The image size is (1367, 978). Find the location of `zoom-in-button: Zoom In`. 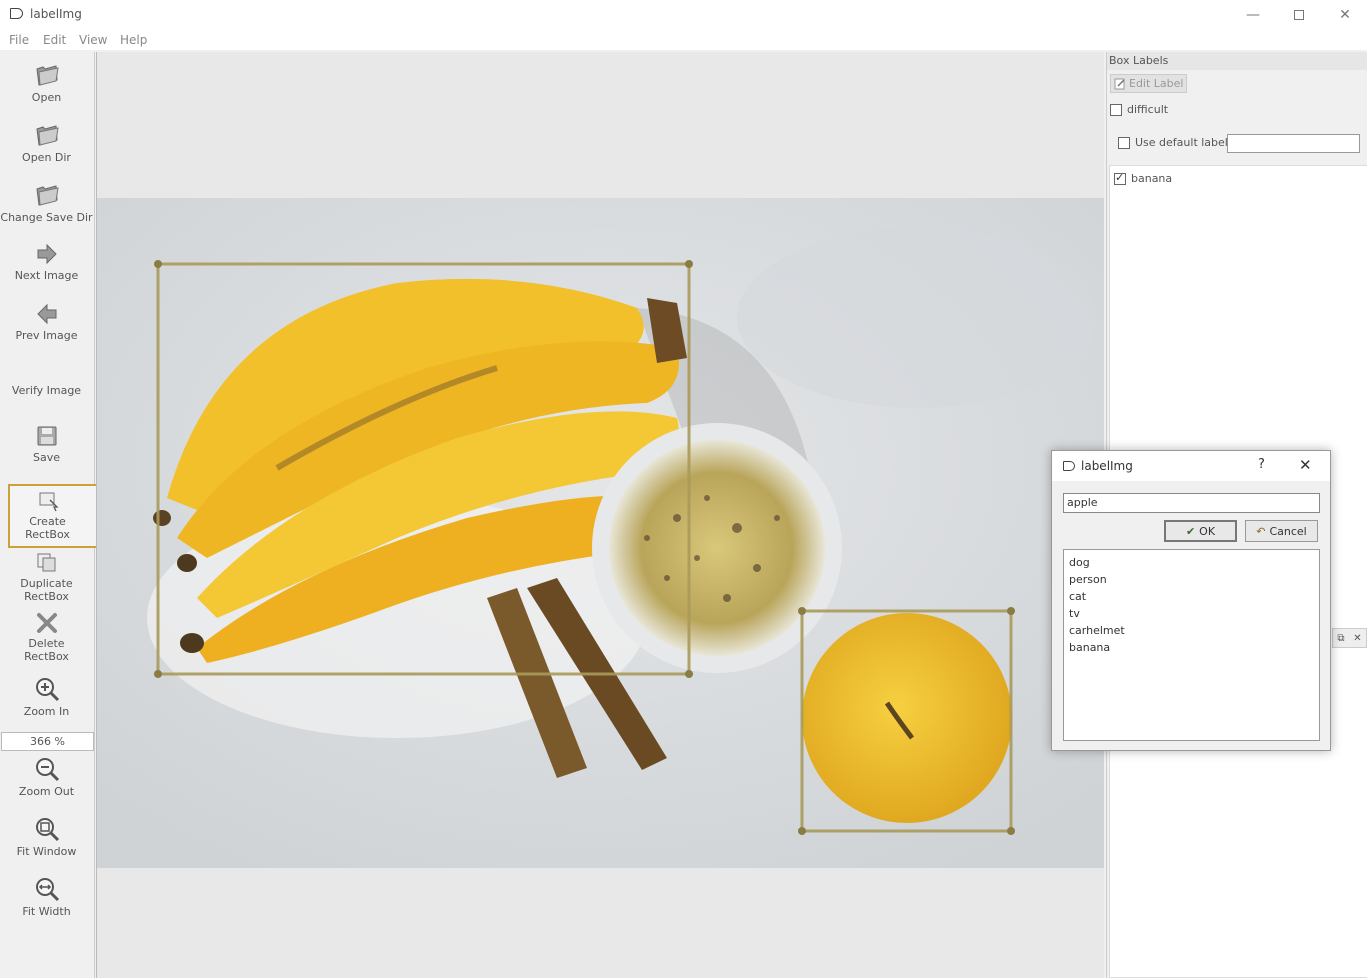

zoom-in-button: Zoom In is located at coordinates (46, 697).